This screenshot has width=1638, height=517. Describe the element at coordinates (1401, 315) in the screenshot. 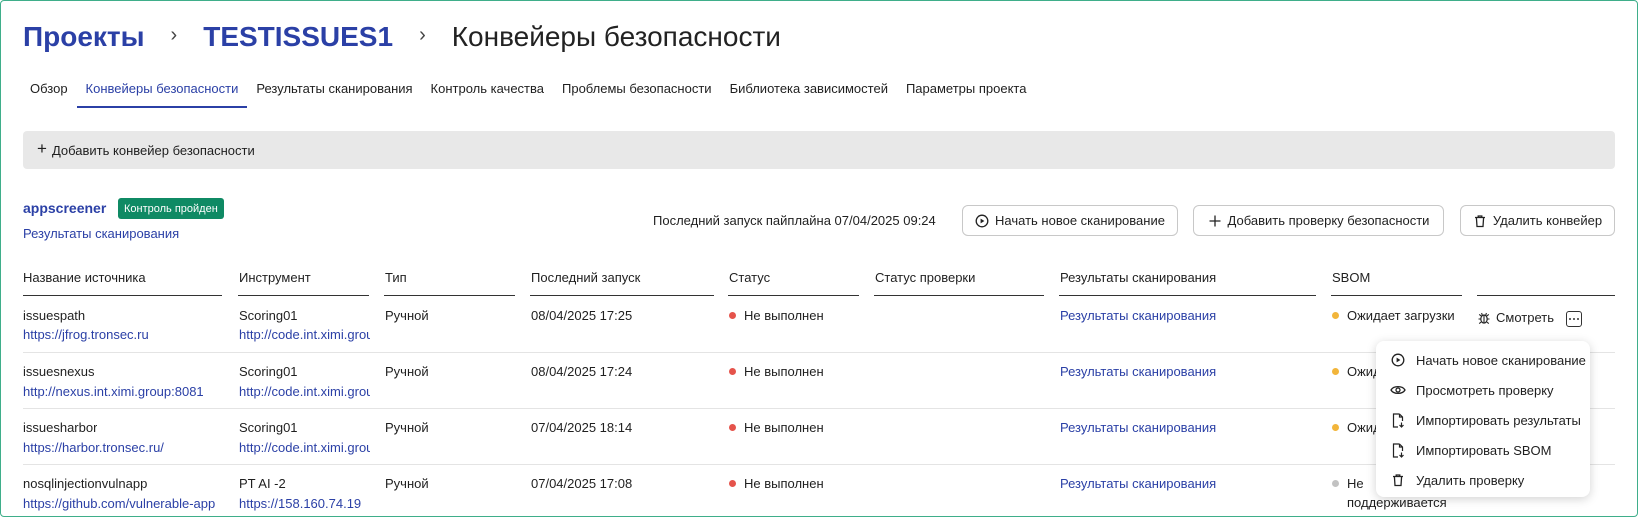

I see `row-sbom-label: Ожидает загрузки` at that location.